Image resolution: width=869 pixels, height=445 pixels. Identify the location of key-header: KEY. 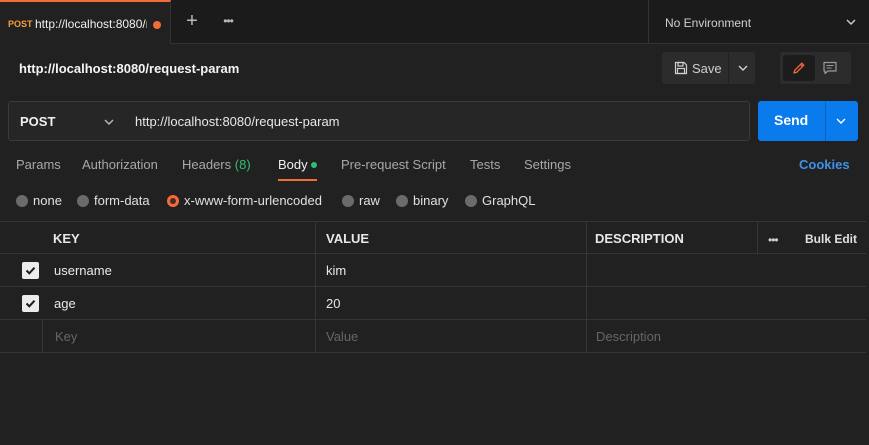
(178, 238).